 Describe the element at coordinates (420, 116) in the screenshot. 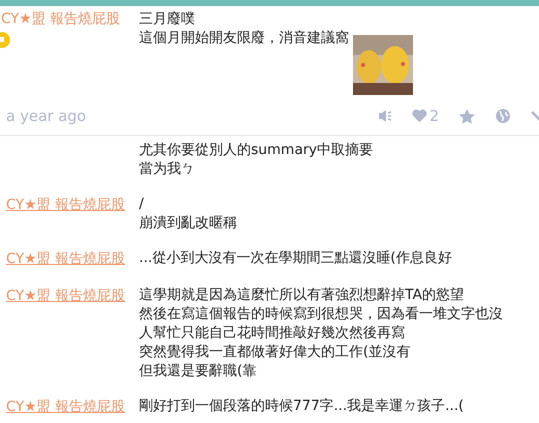

I see `heart-icon` at that location.